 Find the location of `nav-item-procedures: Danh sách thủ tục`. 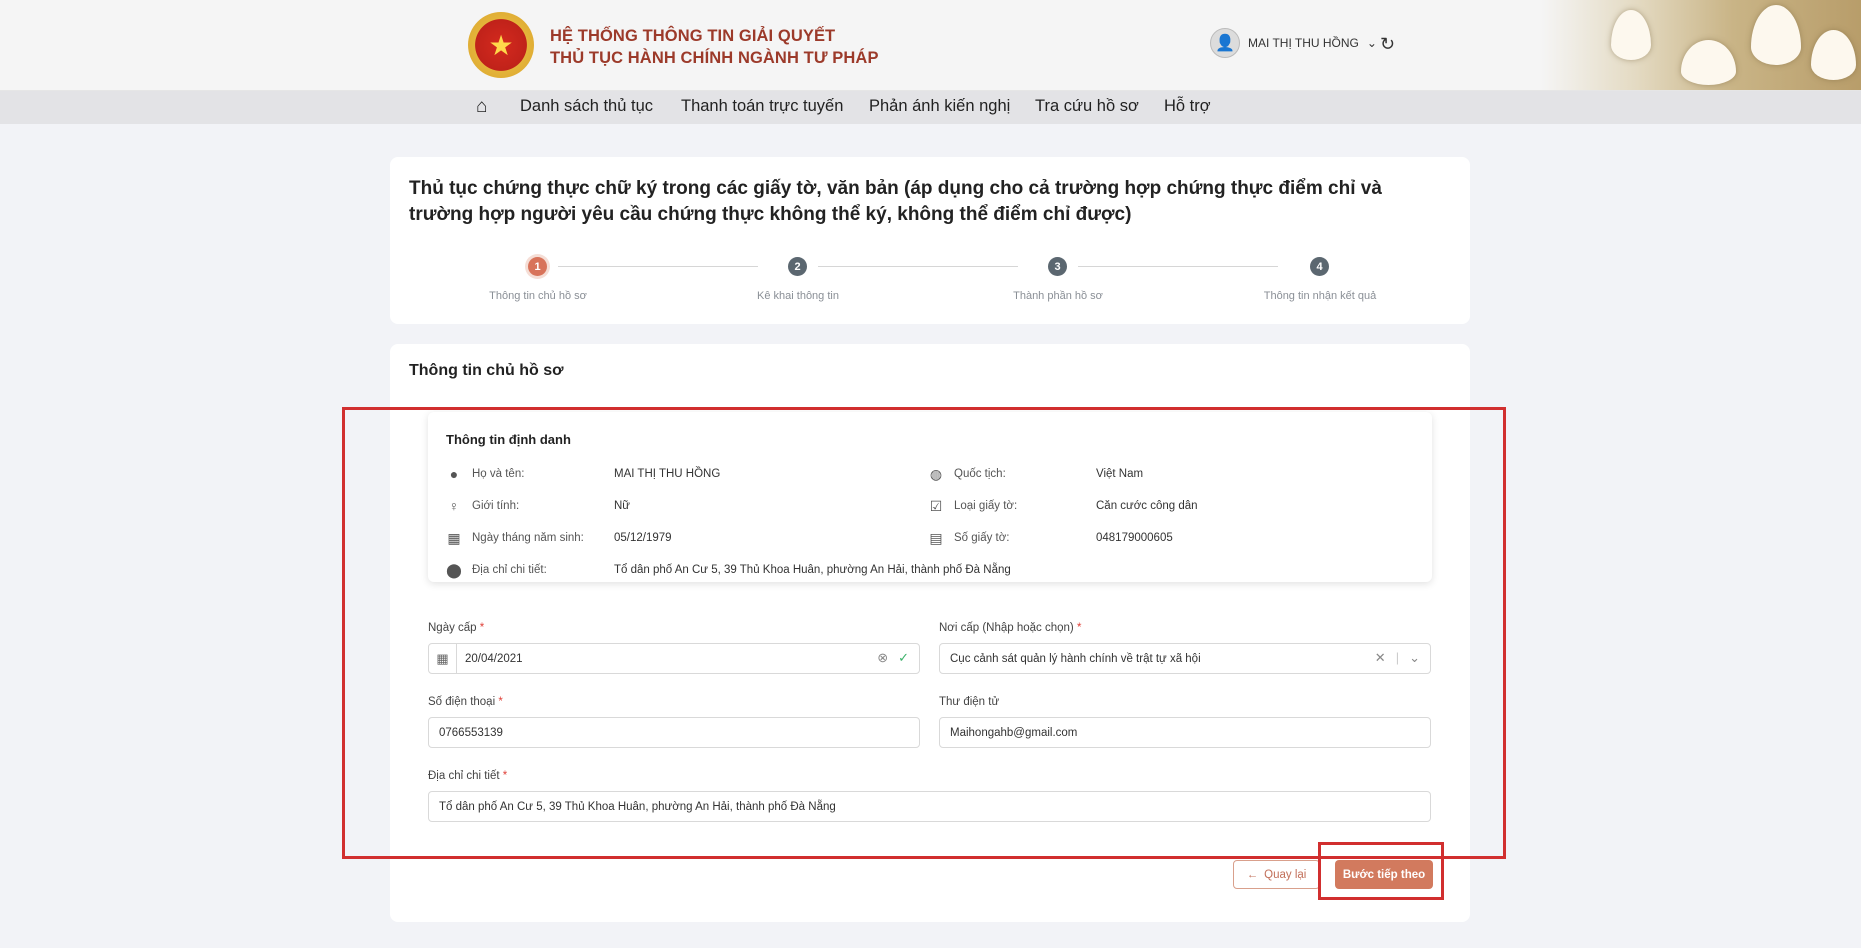

nav-item-procedures: Danh sách thủ tục is located at coordinates (586, 106).